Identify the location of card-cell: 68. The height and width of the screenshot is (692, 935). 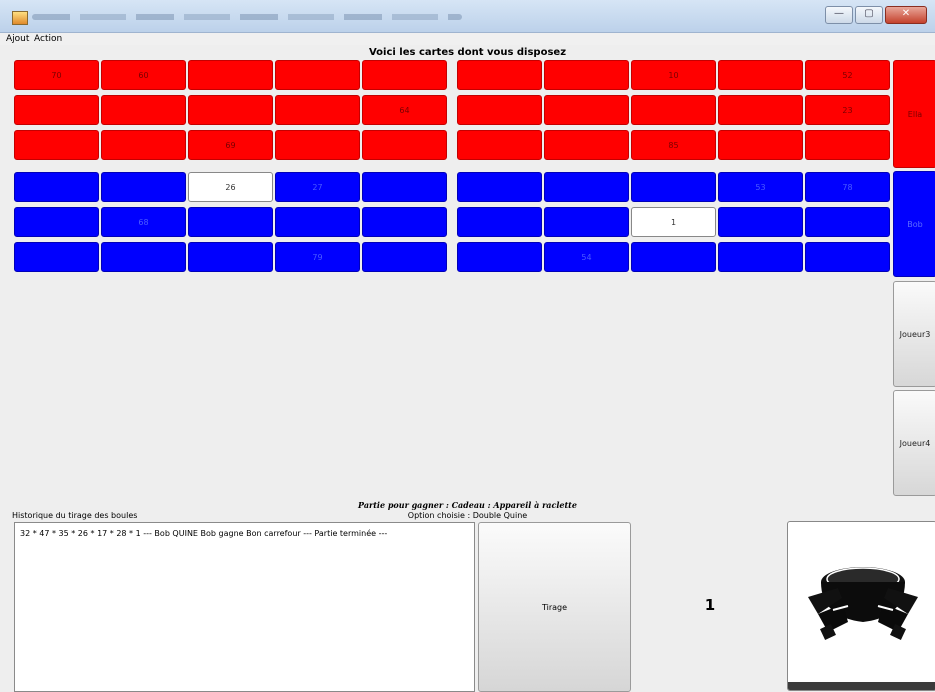
(143, 222).